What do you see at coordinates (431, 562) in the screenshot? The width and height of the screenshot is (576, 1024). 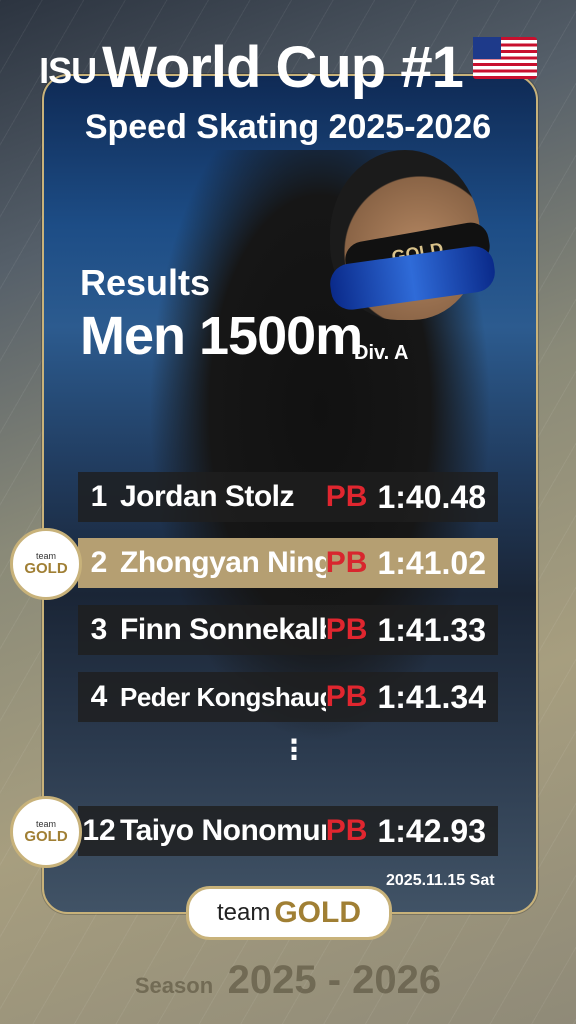 I see `finish-time: 1:41.02` at bounding box center [431, 562].